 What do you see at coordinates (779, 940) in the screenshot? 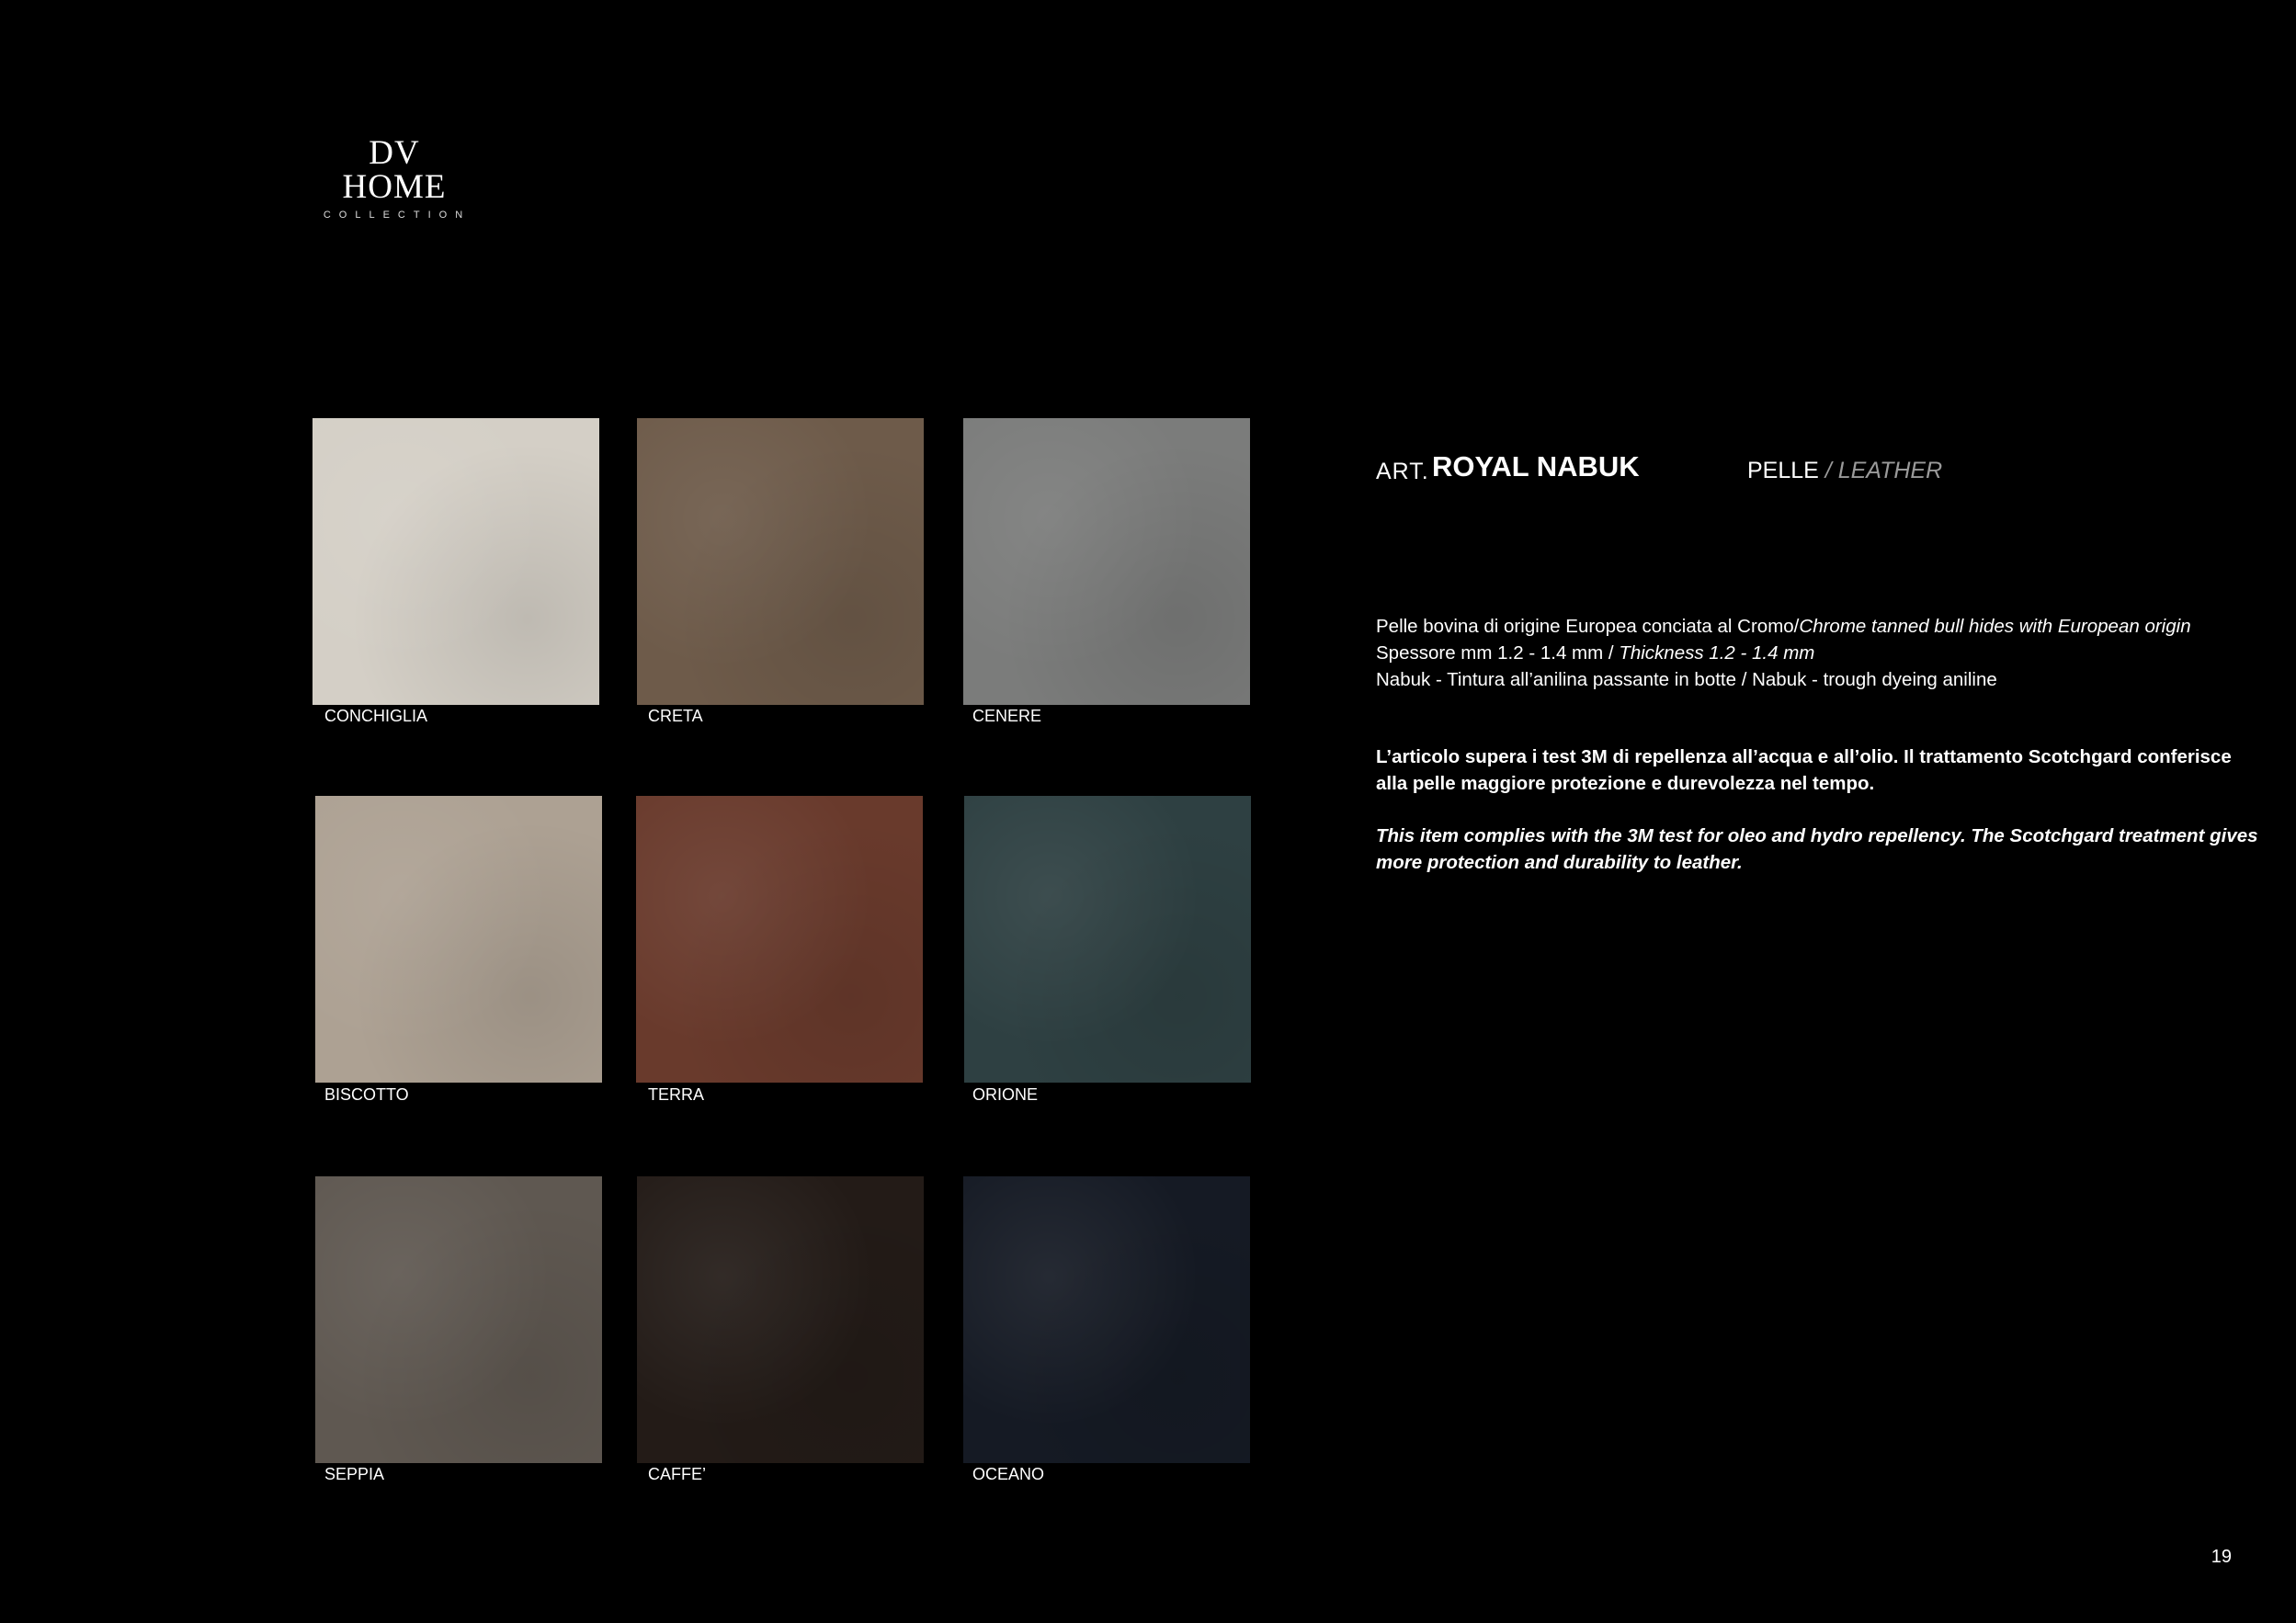
I see `swatch-terra` at bounding box center [779, 940].